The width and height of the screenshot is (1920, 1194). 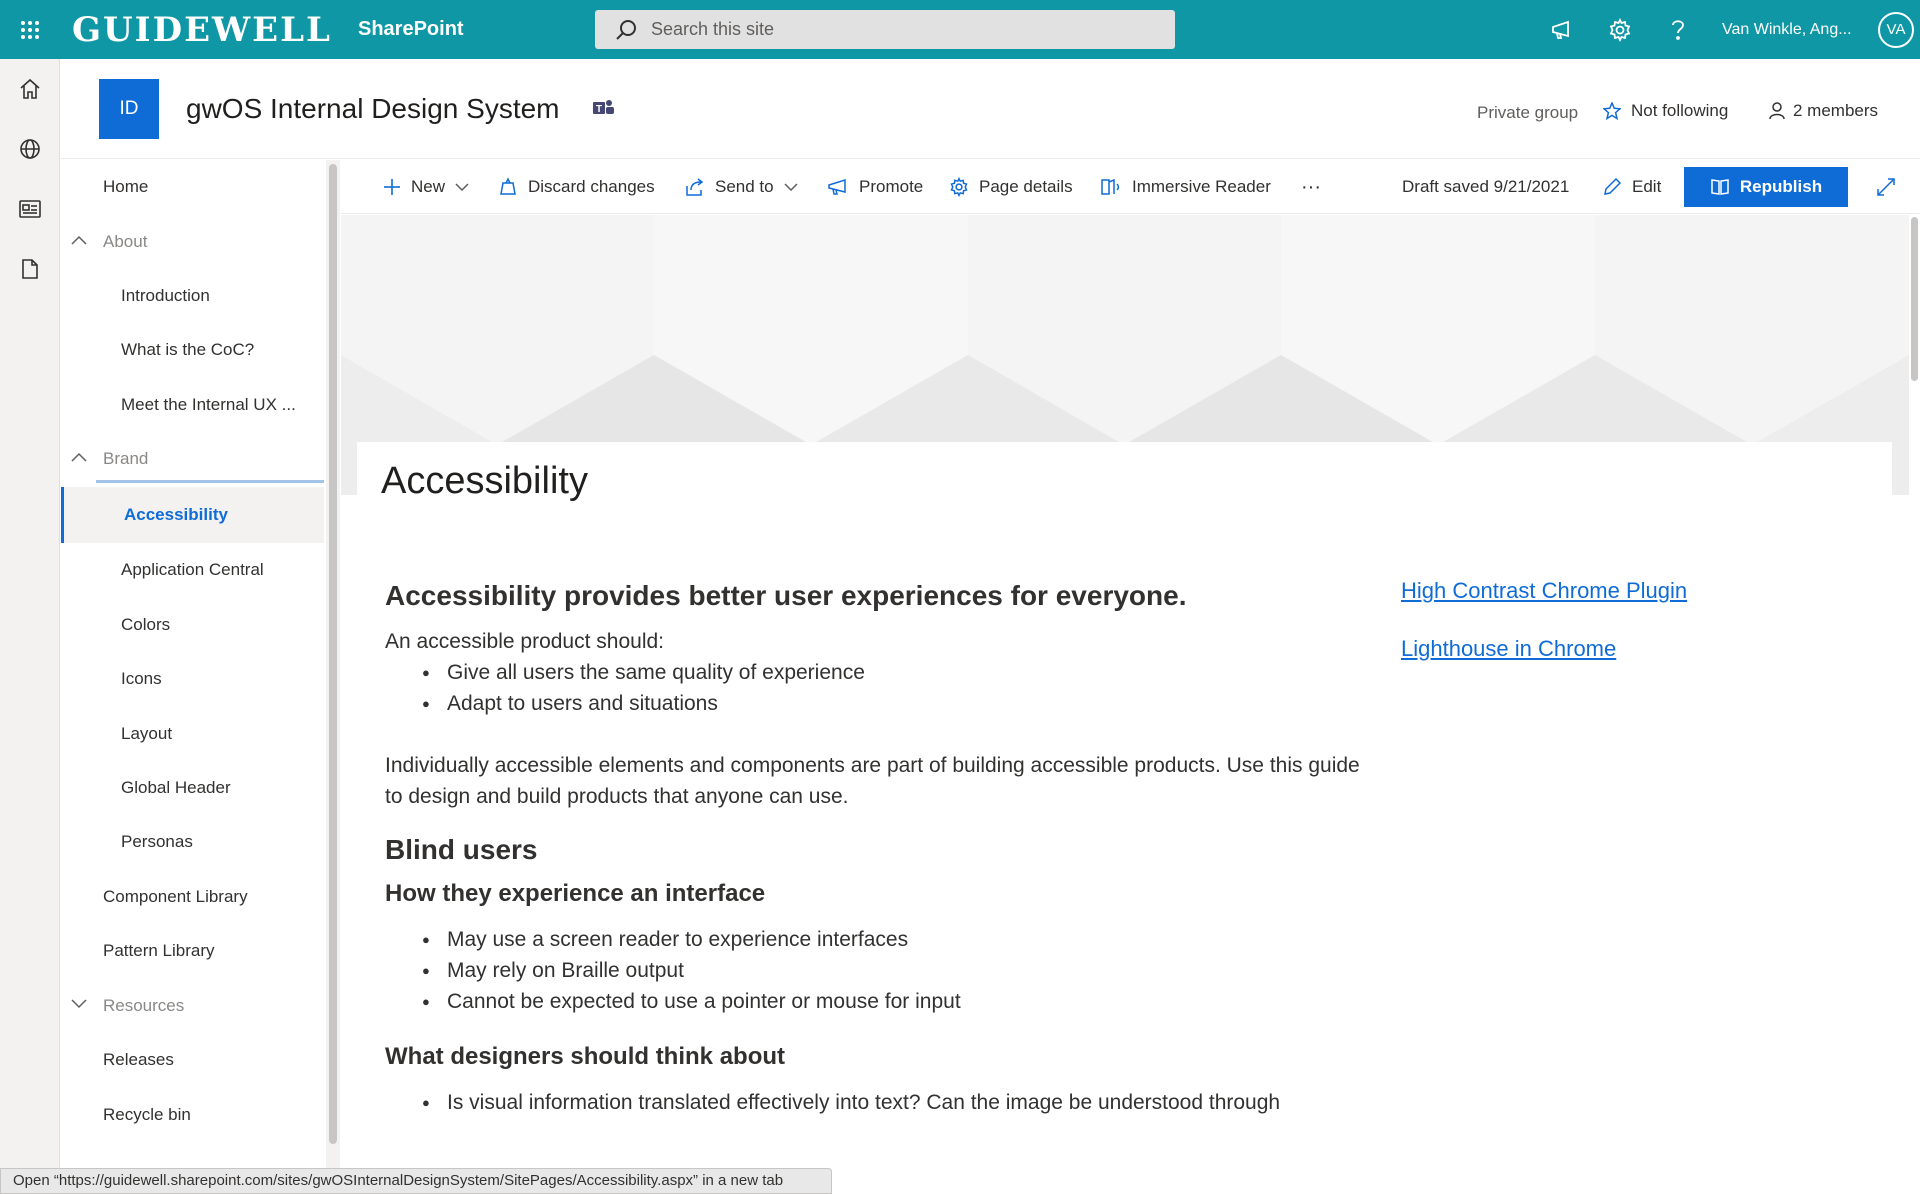 I want to click on experience-heading: How they experience an interface, so click(x=575, y=893).